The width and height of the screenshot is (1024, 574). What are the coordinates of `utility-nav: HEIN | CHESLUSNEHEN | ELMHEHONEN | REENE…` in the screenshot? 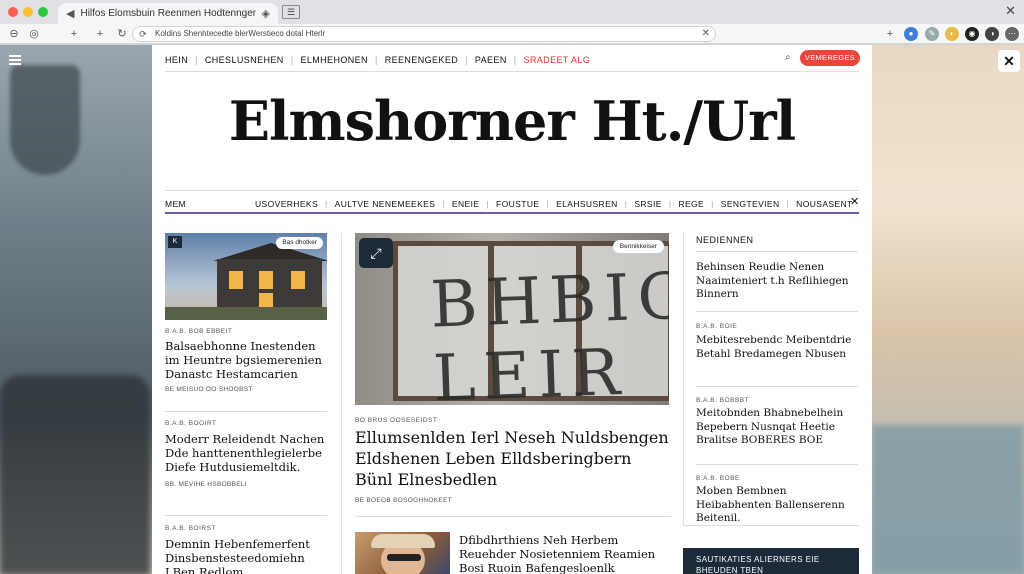 It's located at (378, 60).